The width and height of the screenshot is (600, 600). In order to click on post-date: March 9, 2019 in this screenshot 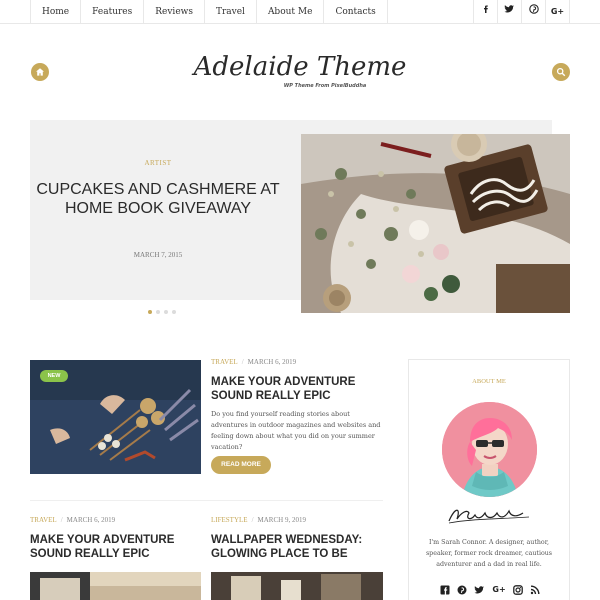, I will do `click(281, 520)`.